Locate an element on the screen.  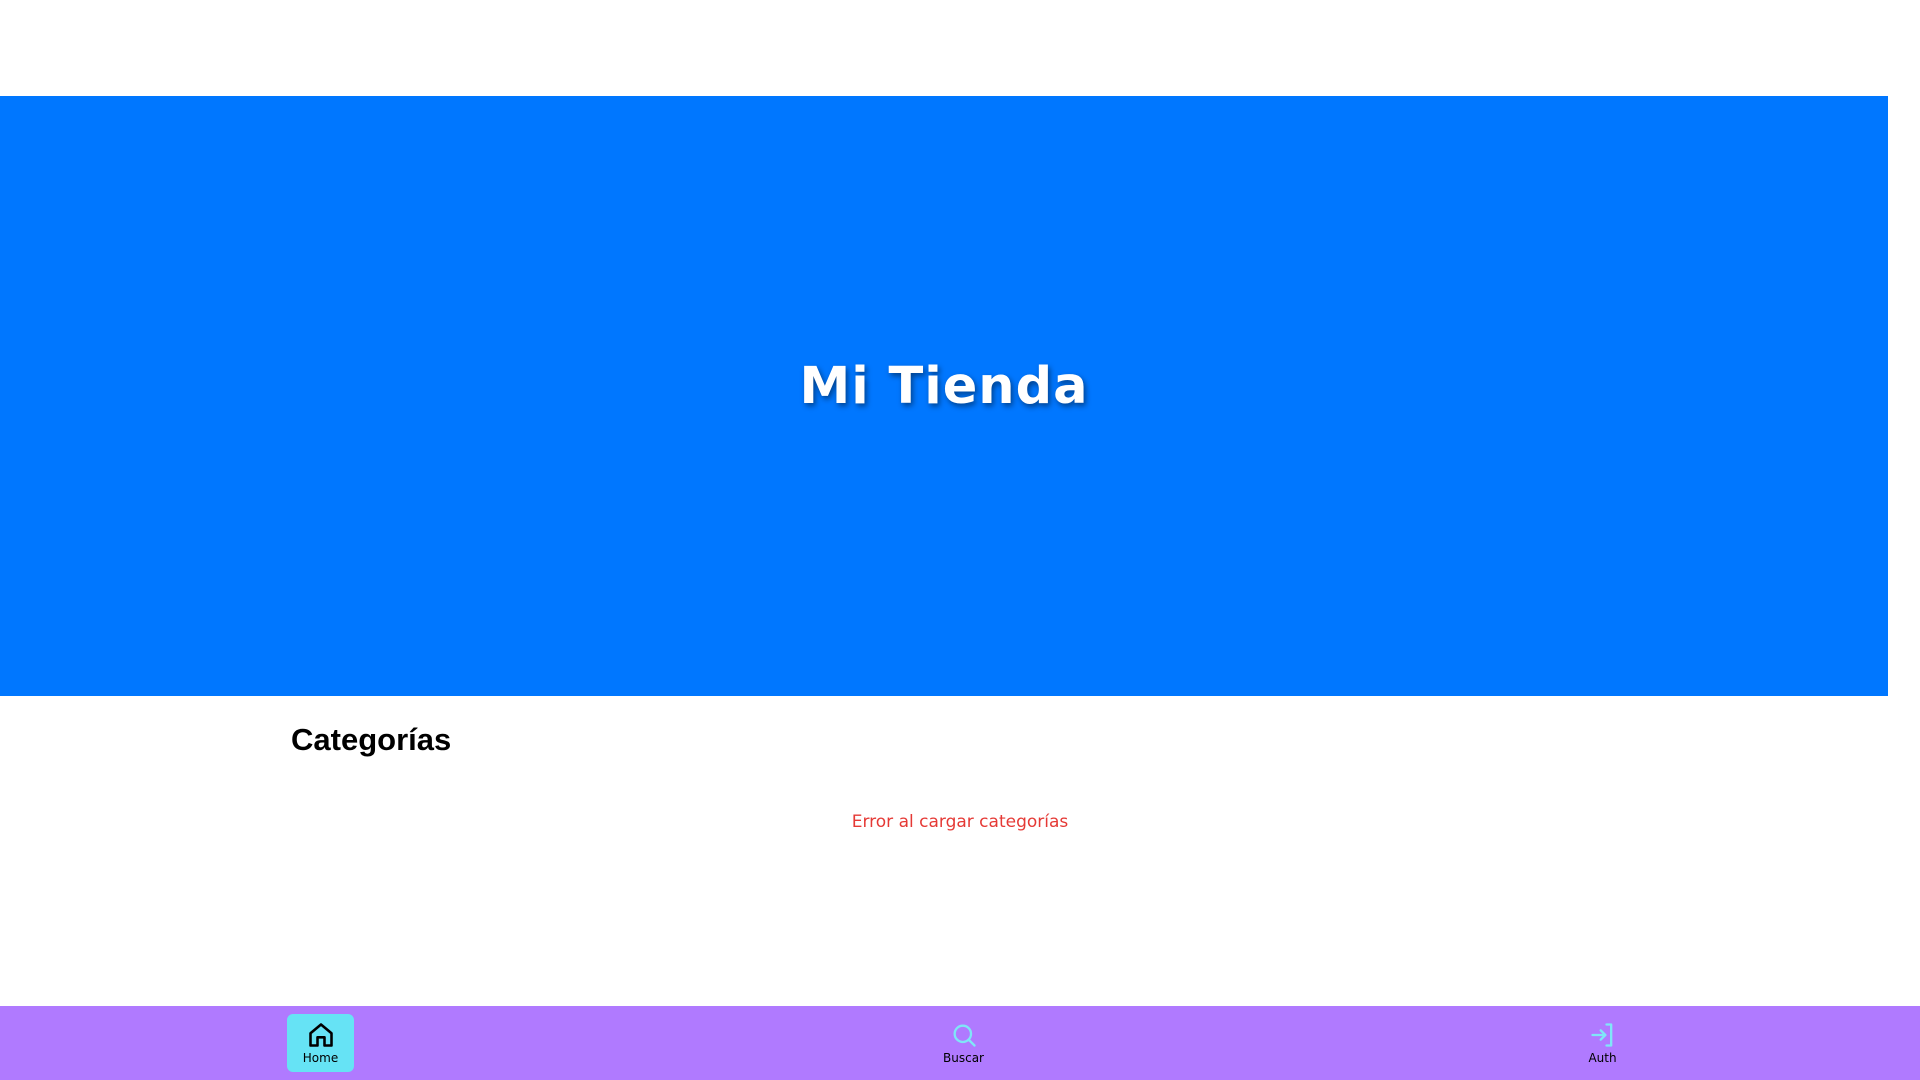
categories-error-message: Error al cargar categorías is located at coordinates (960, 822).